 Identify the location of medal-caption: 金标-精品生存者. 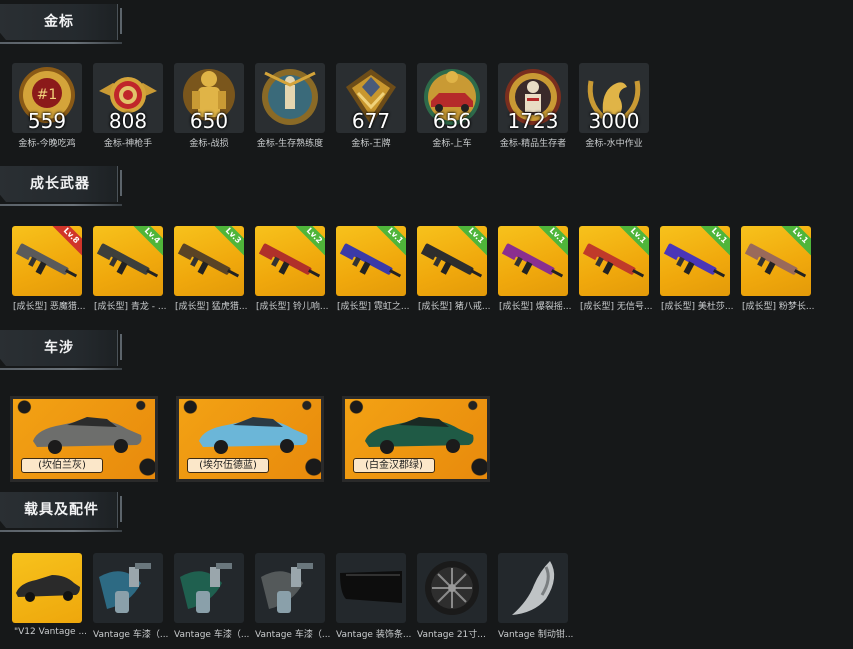
(533, 144).